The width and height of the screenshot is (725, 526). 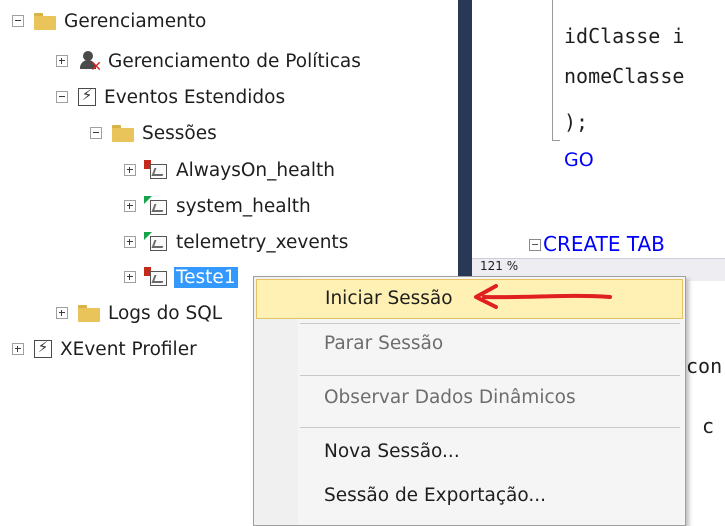 I want to click on menu-item-stop-session: Parar Sessão, so click(x=469, y=345).